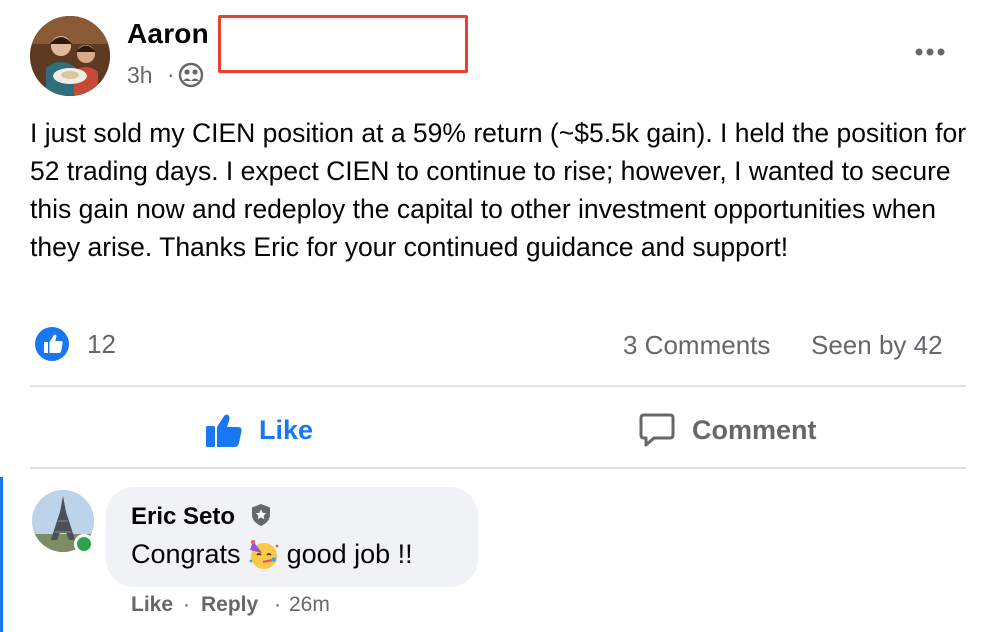 This screenshot has width=994, height=632. Describe the element at coordinates (754, 429) in the screenshot. I see `comment-button-label: Comment` at that location.